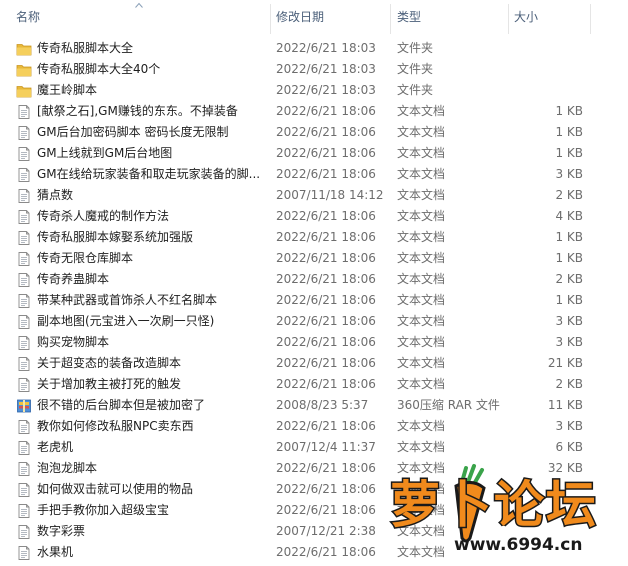 The width and height of the screenshot is (628, 566). What do you see at coordinates (109, 384) in the screenshot?
I see `file-name: 关于增加教主被打死的触发` at bounding box center [109, 384].